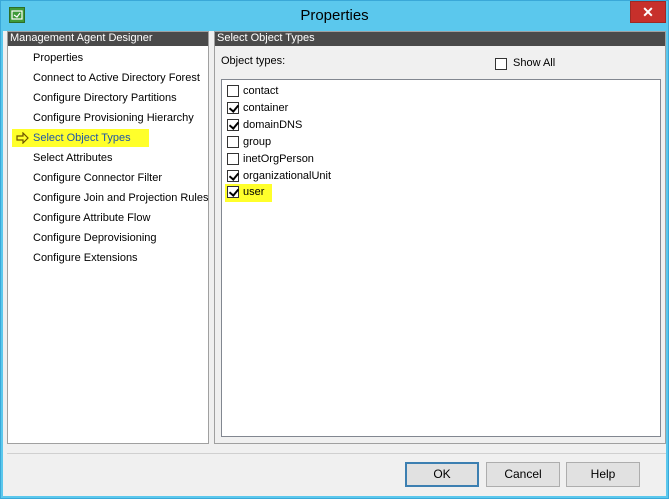  What do you see at coordinates (327, 126) in the screenshot?
I see `object-type-domaindns: domainDNS` at bounding box center [327, 126].